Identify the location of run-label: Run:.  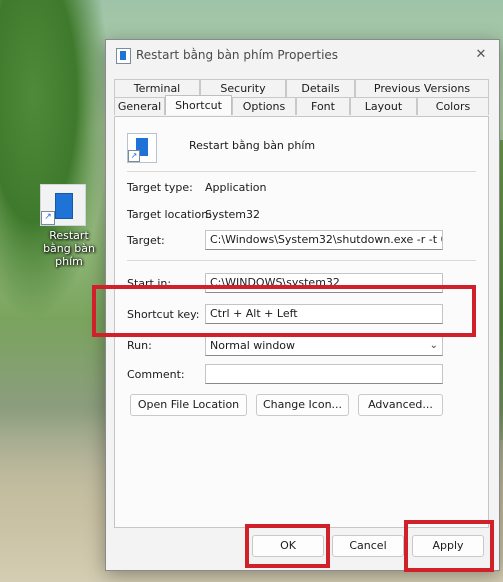
(139, 345).